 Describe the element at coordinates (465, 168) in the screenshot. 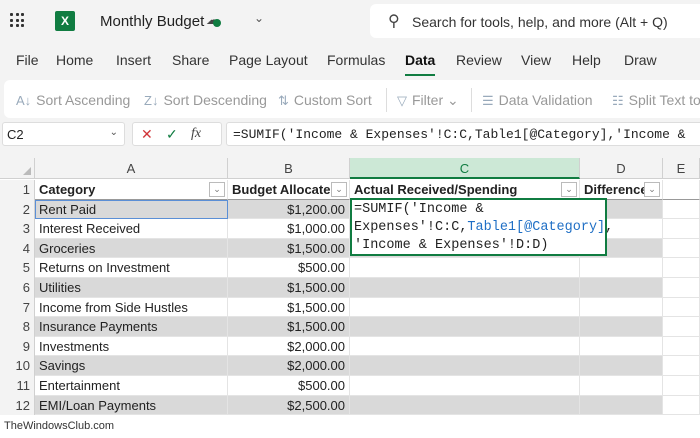

I see `column-header-c: C` at that location.